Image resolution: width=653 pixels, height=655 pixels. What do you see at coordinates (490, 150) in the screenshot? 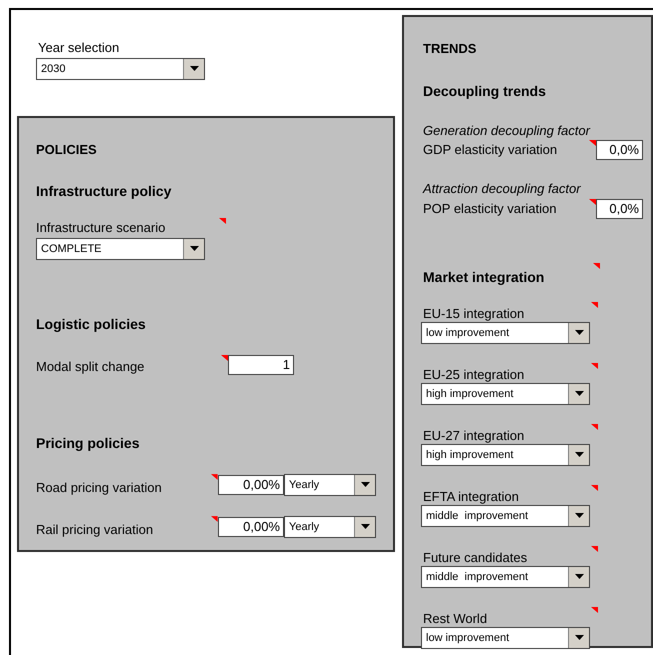
I see `field-label: GDP elasticity variation` at bounding box center [490, 150].